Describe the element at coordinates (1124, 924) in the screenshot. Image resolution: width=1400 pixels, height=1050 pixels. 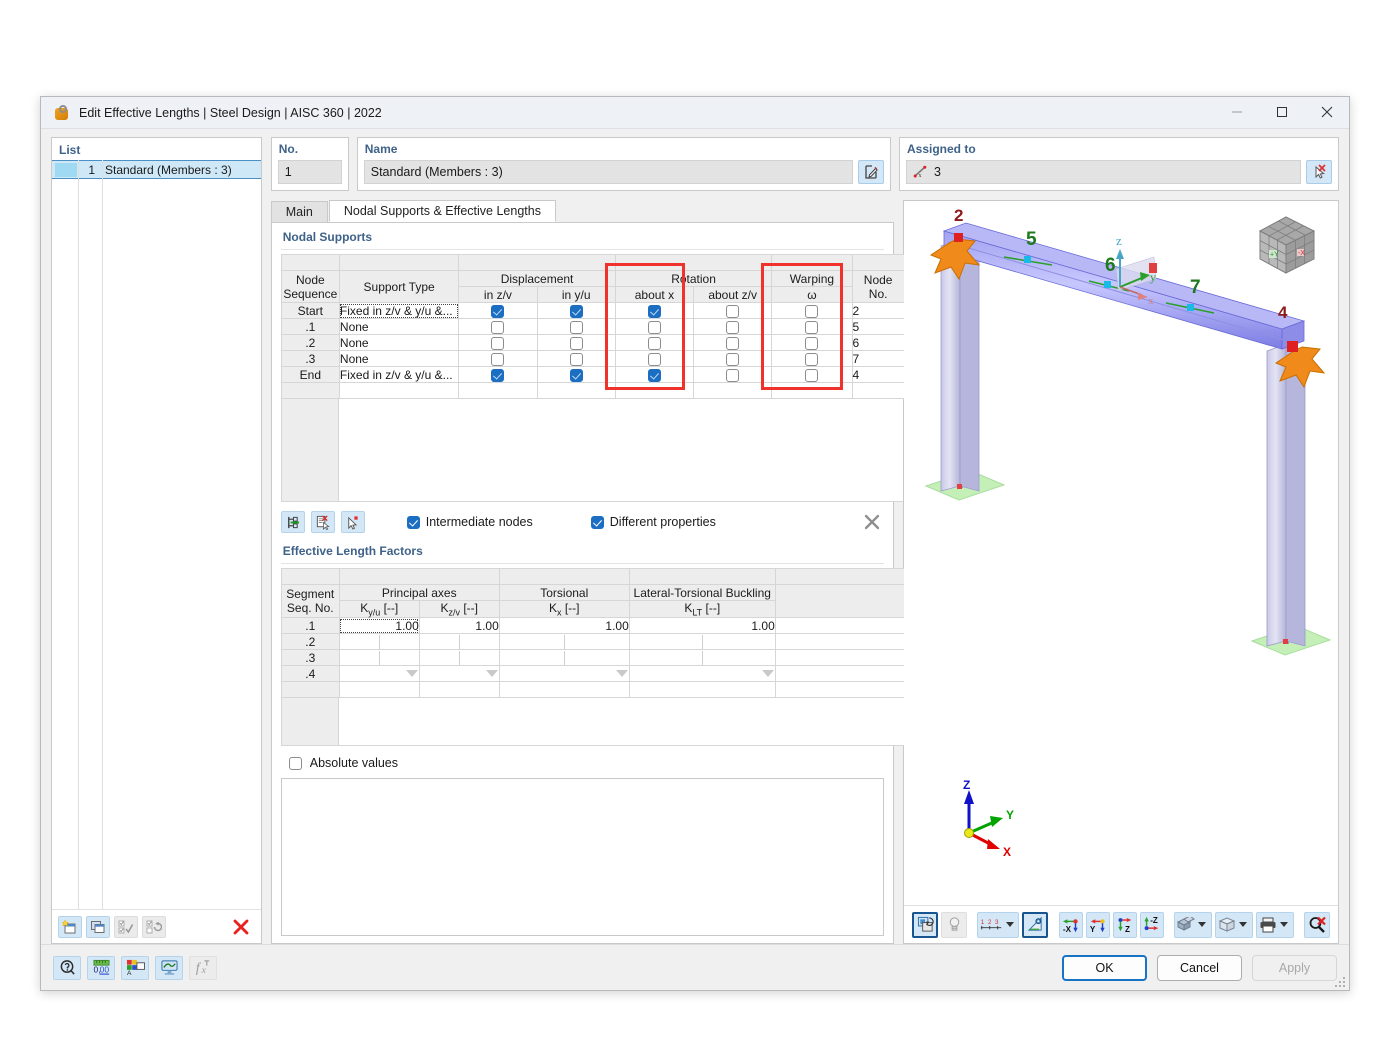
I see `view-in-z-button: Z` at that location.